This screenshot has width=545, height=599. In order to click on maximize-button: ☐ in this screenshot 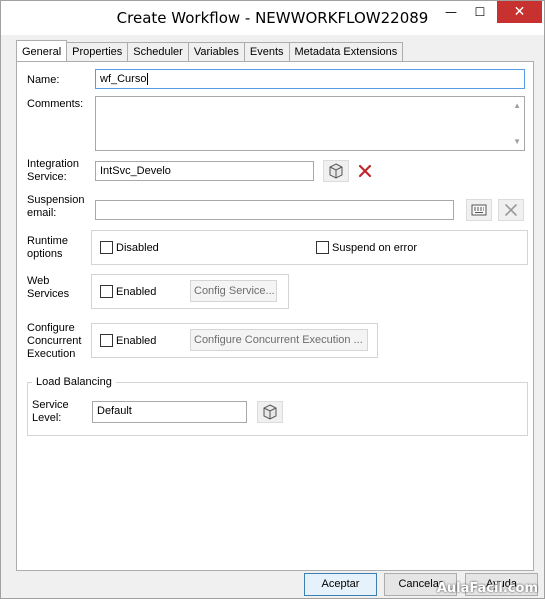, I will do `click(480, 12)`.